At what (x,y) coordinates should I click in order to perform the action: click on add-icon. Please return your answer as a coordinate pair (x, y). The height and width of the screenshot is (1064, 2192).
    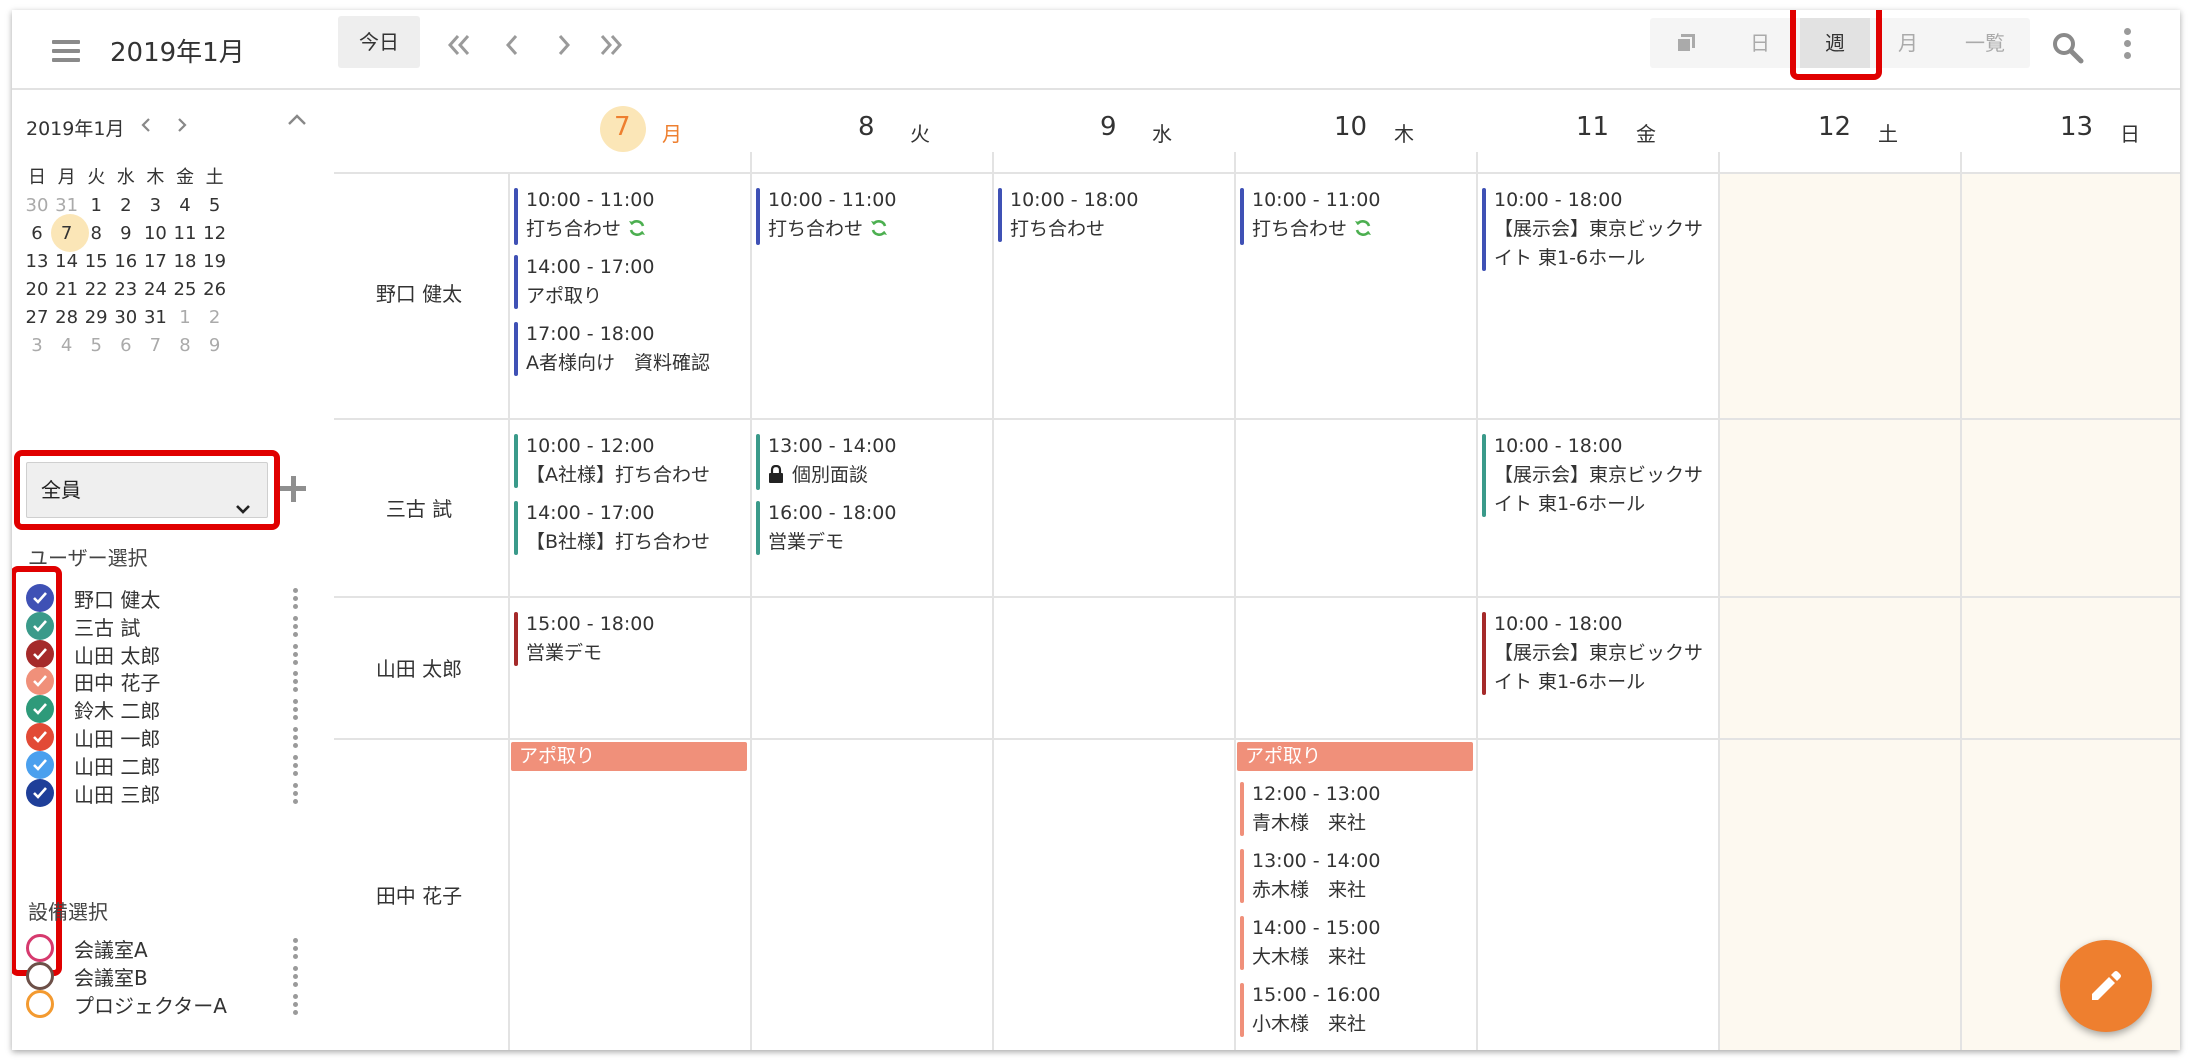
    Looking at the image, I should click on (293, 489).